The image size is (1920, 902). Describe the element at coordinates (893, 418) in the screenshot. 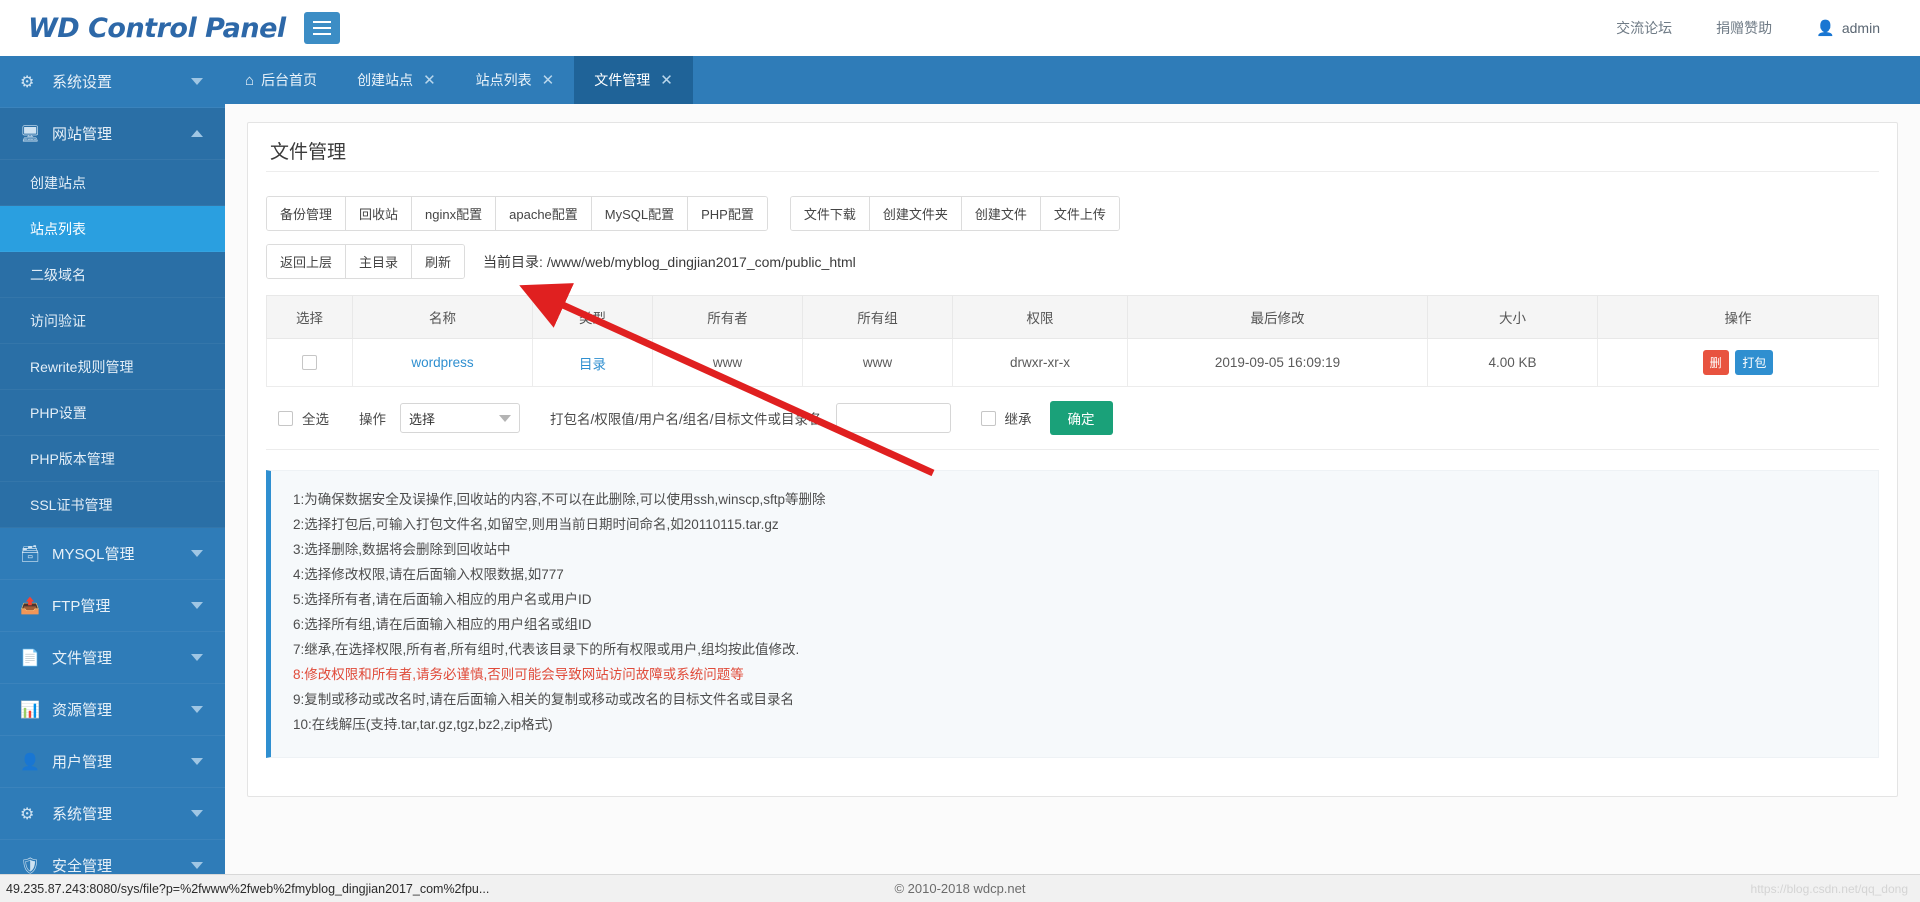

I see `bulk-value-input` at that location.